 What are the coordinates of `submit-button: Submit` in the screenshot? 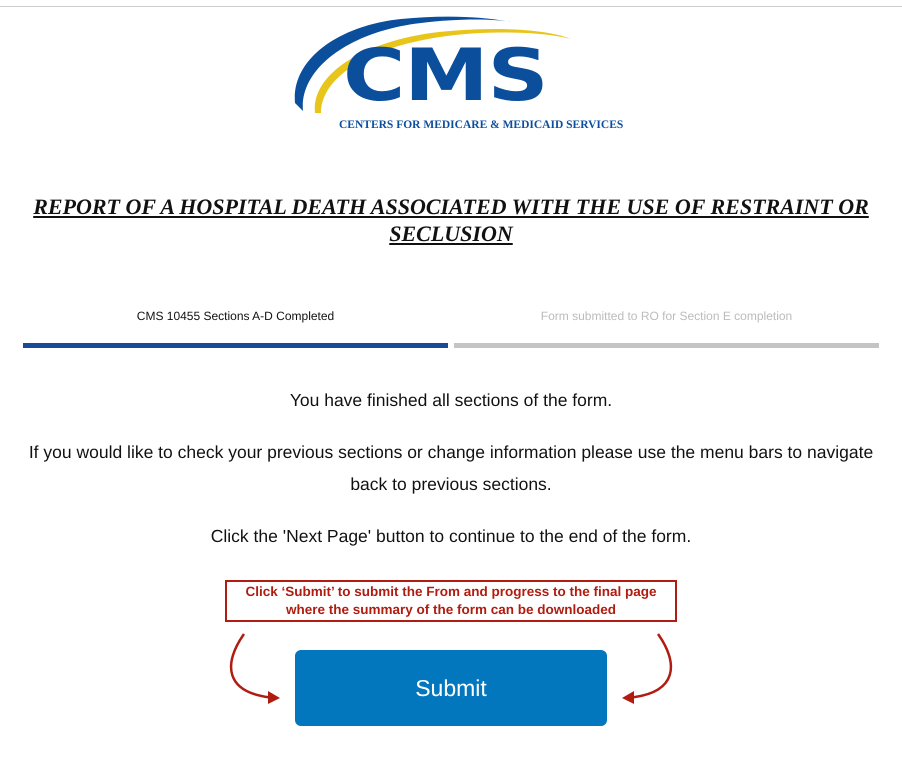 It's located at (451, 688).